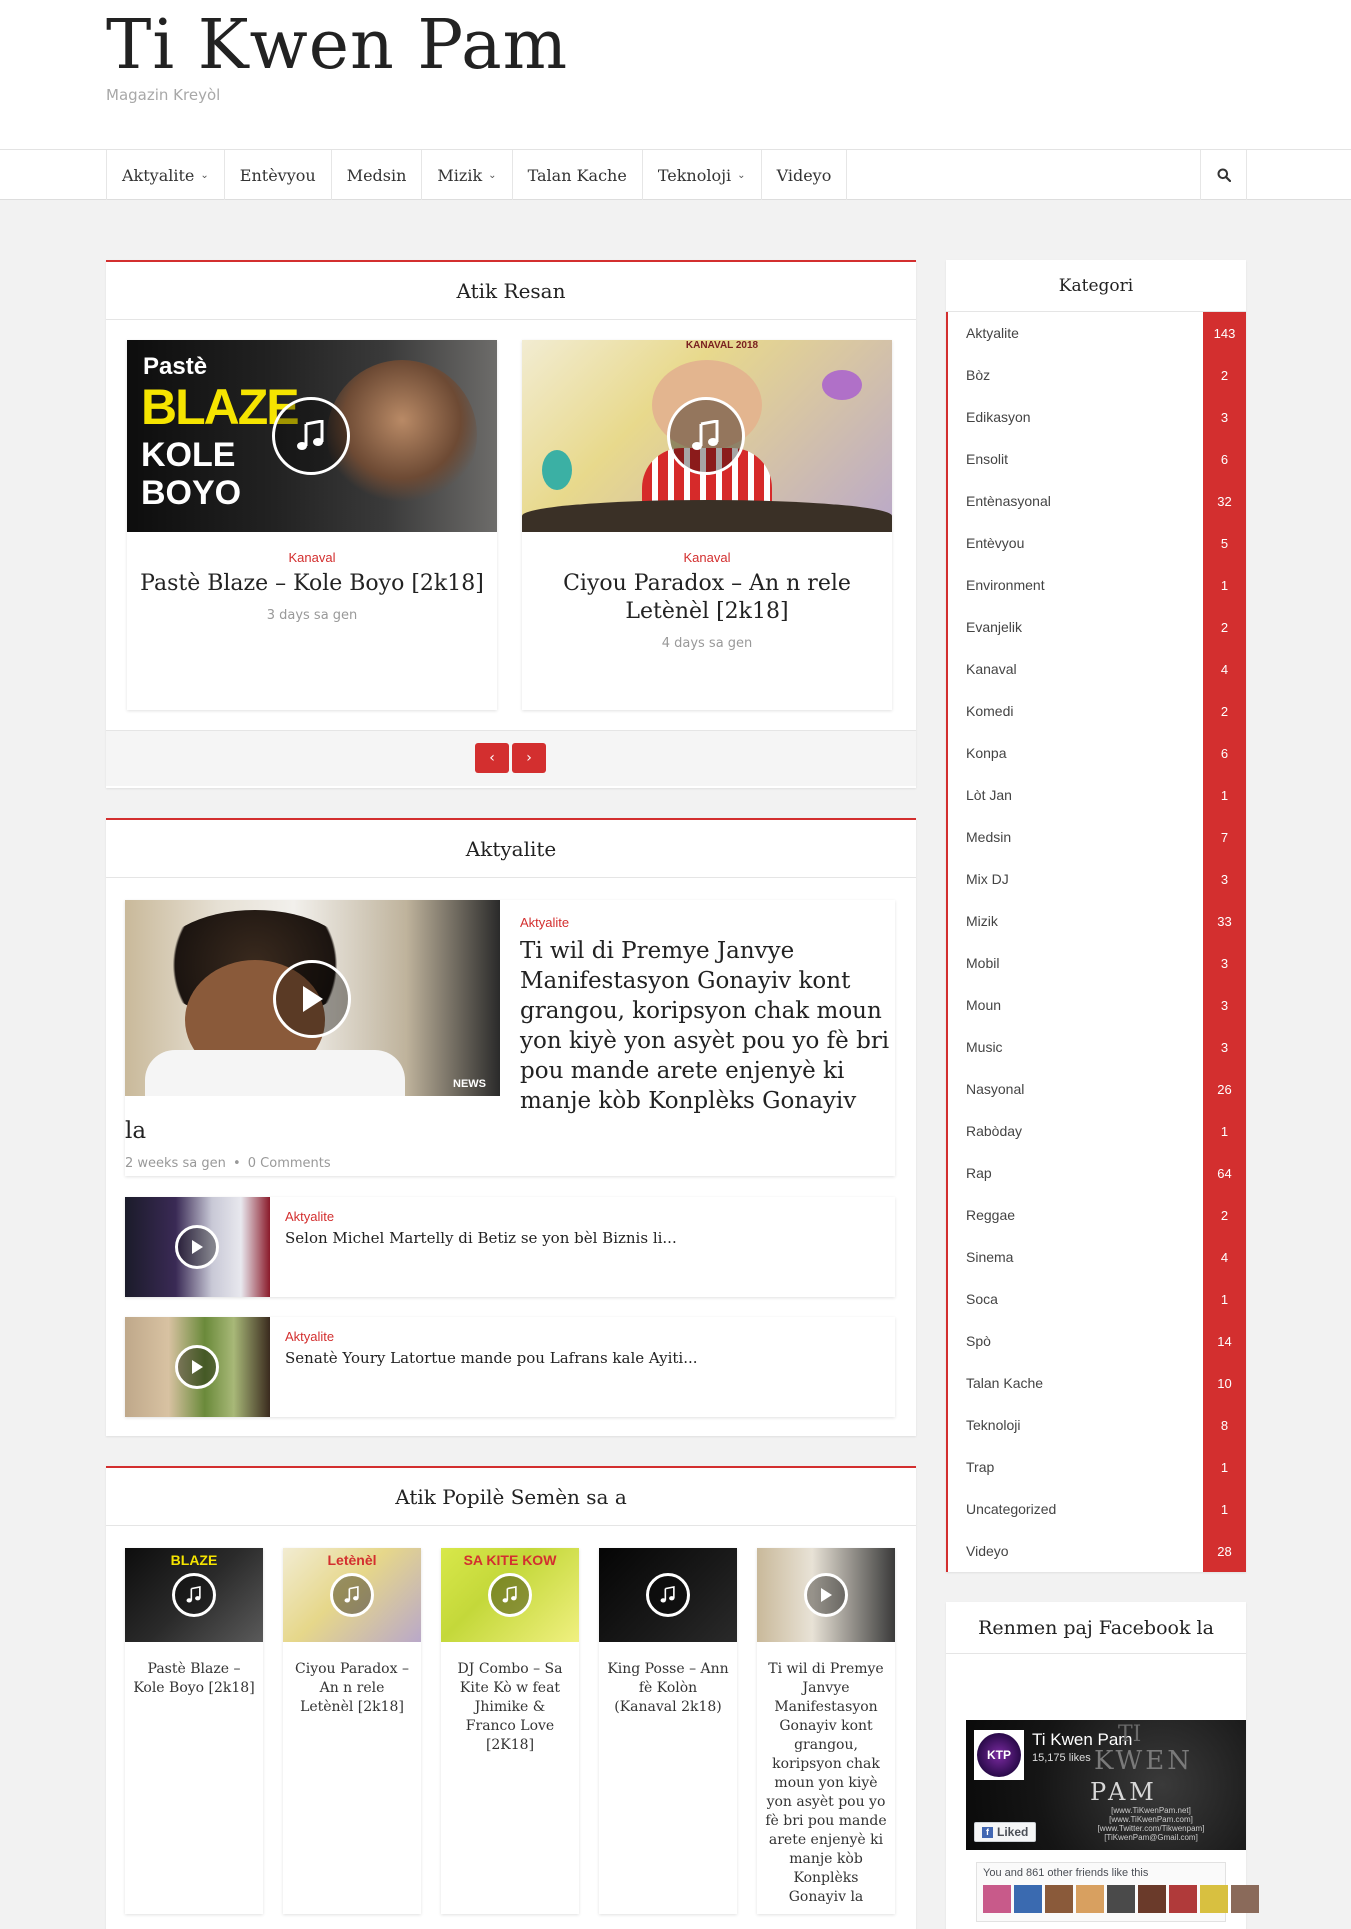  What do you see at coordinates (1096, 459) in the screenshot?
I see `category-item: Ensolit 6` at bounding box center [1096, 459].